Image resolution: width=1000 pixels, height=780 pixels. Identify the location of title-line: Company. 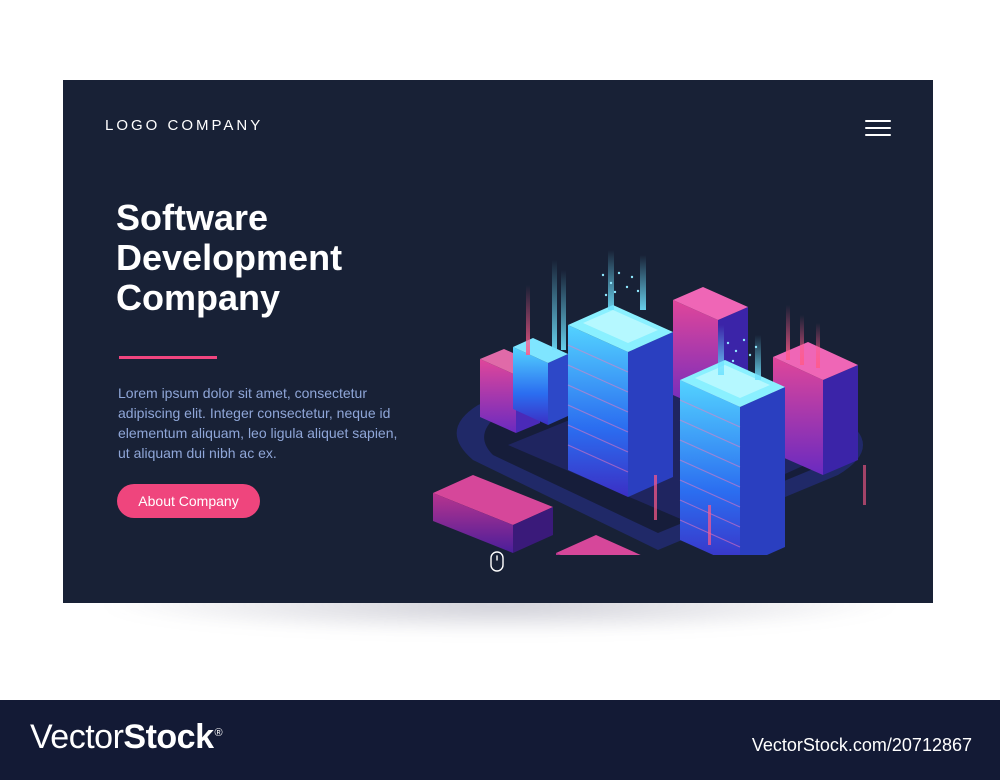
(198, 297).